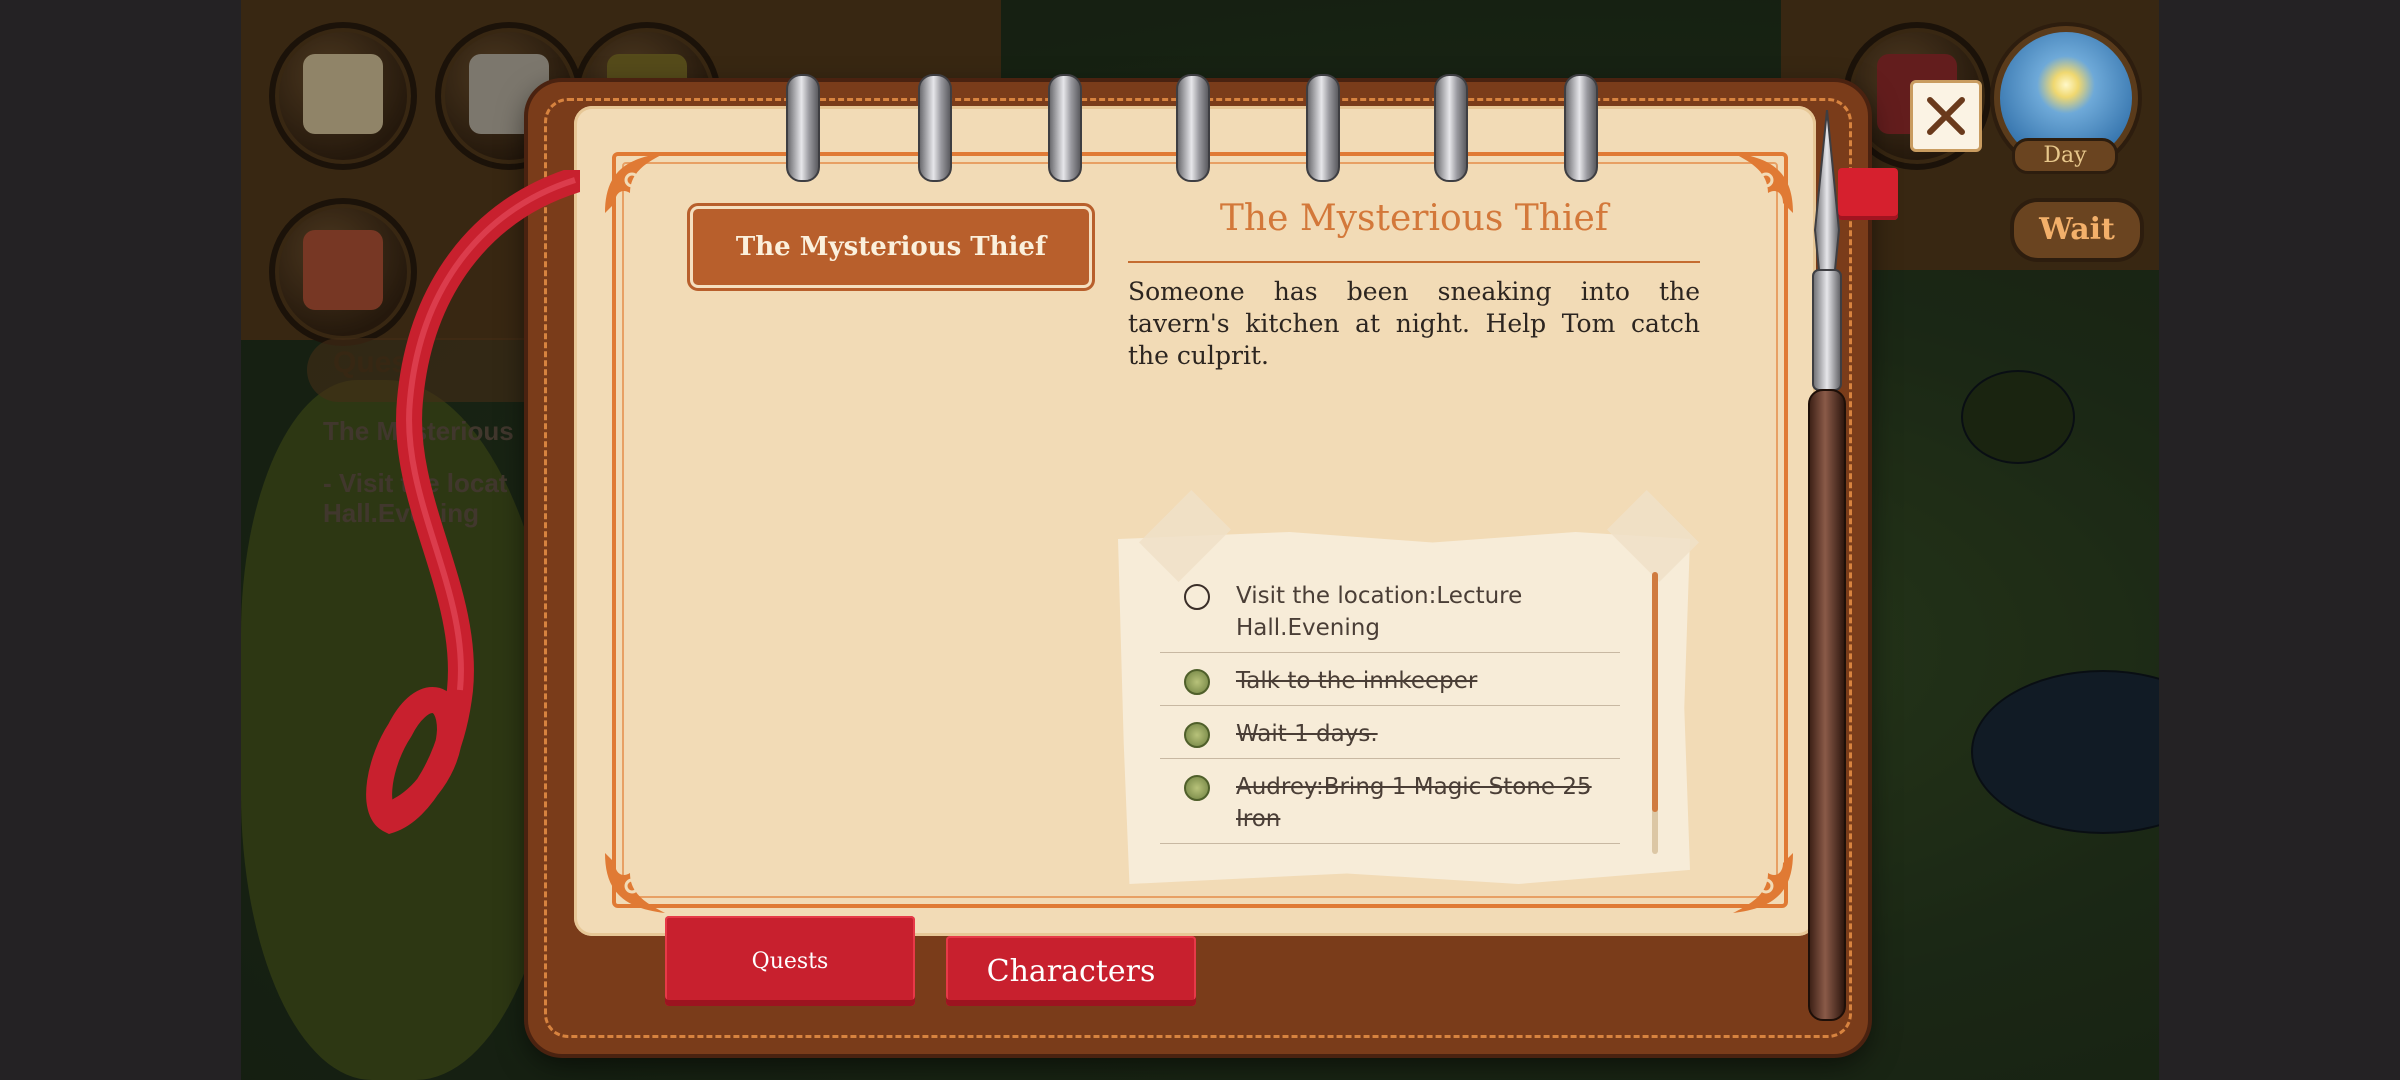 The width and height of the screenshot is (2400, 1080). Describe the element at coordinates (1071, 971) in the screenshot. I see `tab-characters: Characters` at that location.